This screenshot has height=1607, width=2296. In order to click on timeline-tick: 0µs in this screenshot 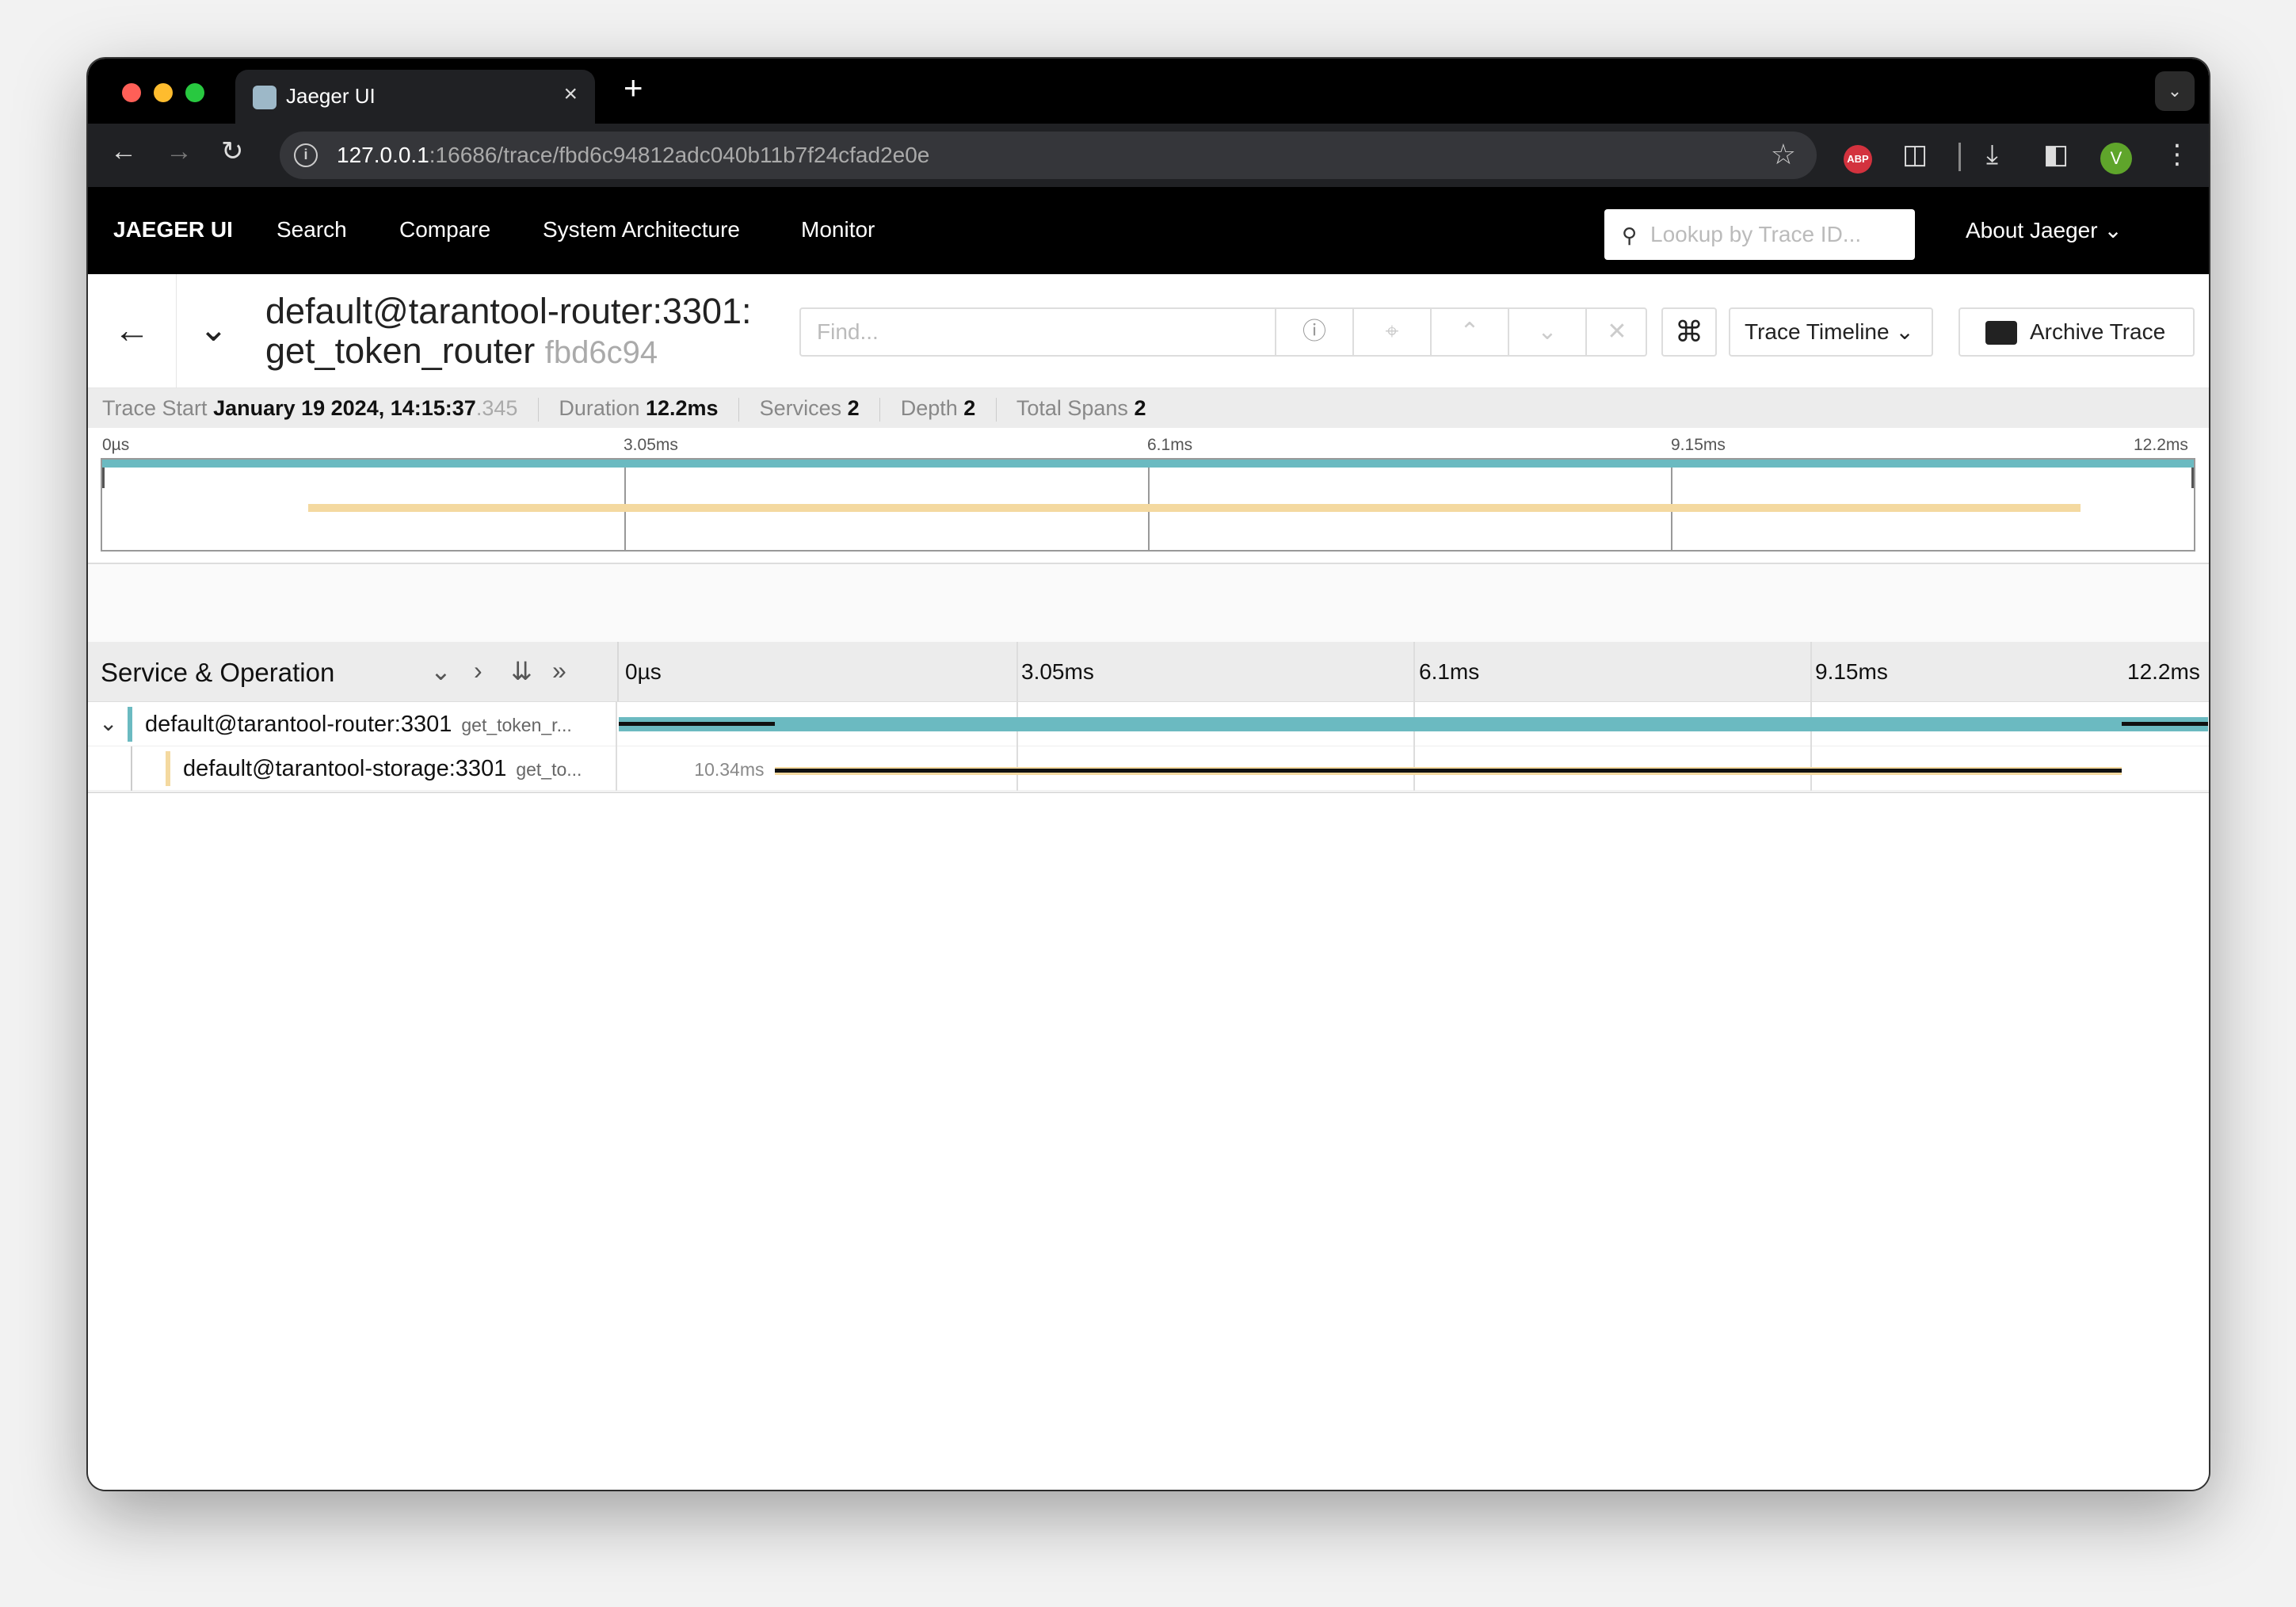, I will do `click(643, 671)`.